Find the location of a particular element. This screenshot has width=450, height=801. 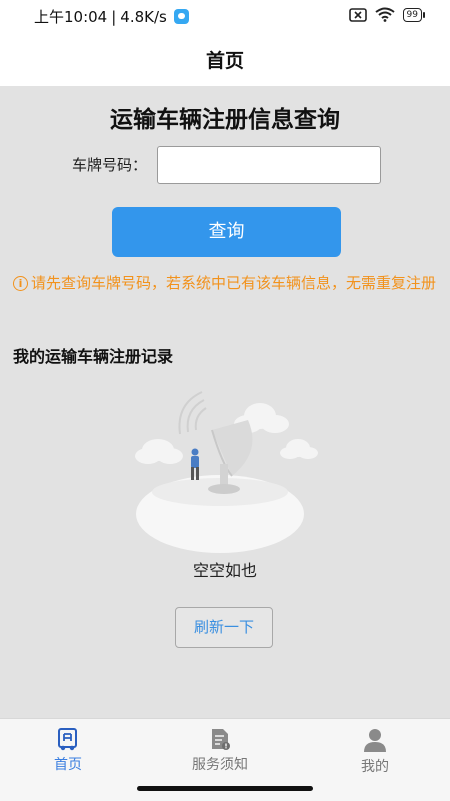

plate-number-input is located at coordinates (269, 165).